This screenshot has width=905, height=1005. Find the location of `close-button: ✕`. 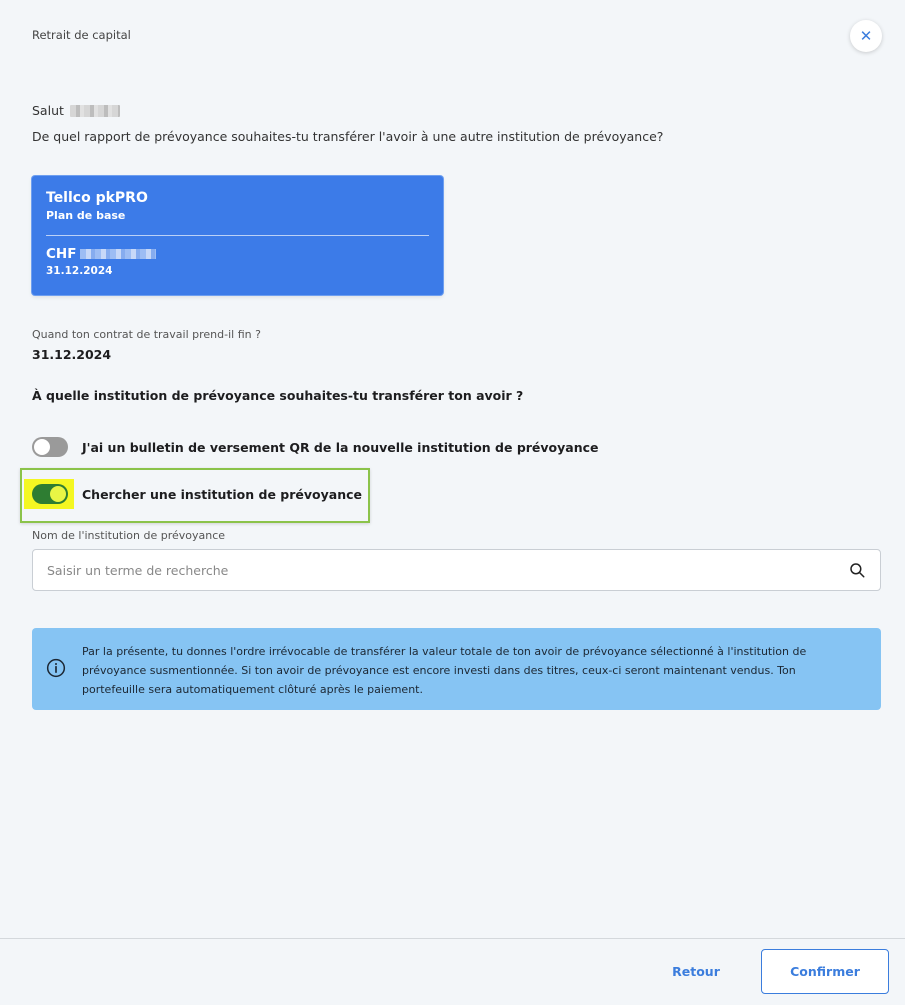

close-button: ✕ is located at coordinates (866, 36).